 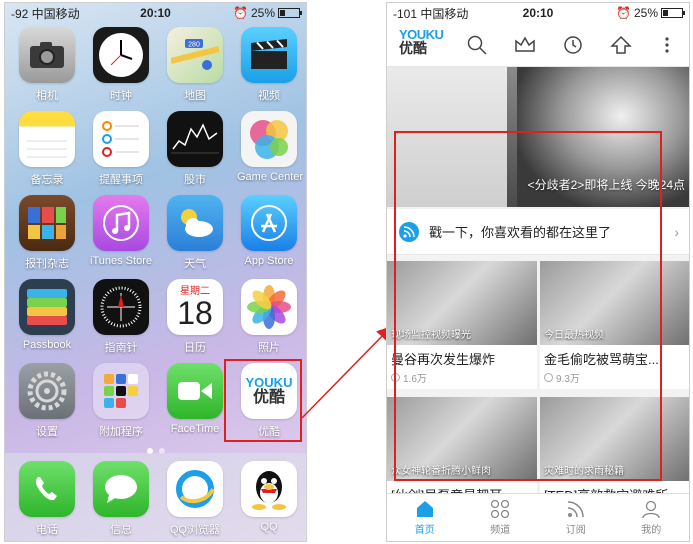 I want to click on app-camera: 相机, so click(x=47, y=65).